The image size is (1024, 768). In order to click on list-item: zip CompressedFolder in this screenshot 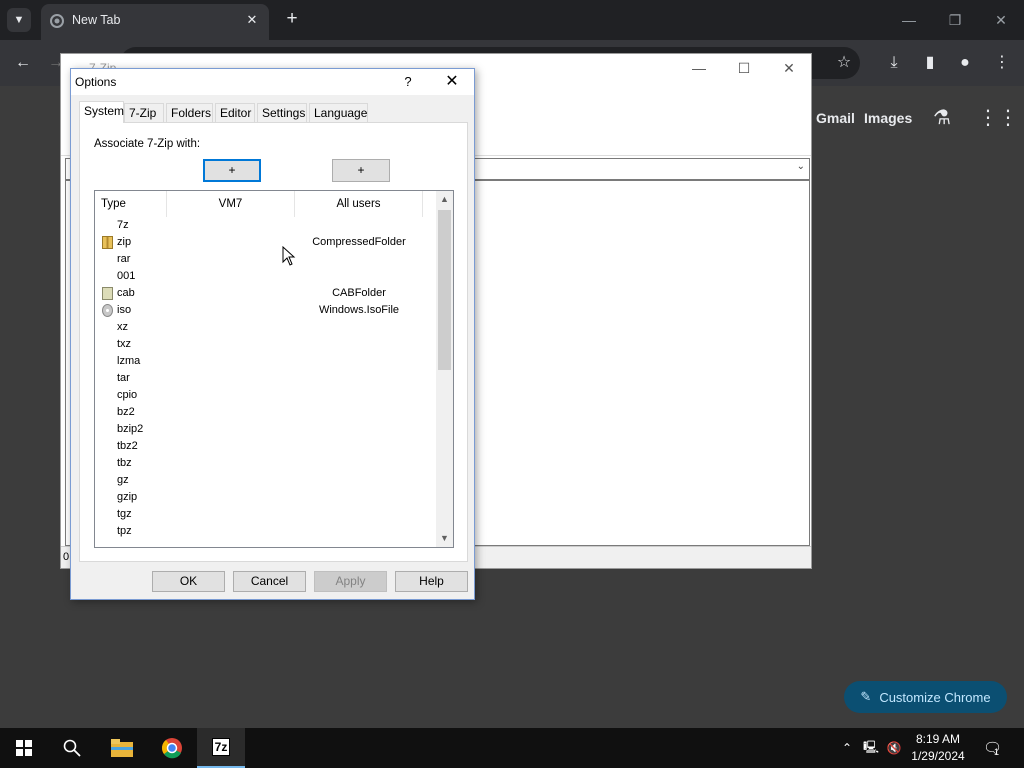, I will do `click(265, 242)`.